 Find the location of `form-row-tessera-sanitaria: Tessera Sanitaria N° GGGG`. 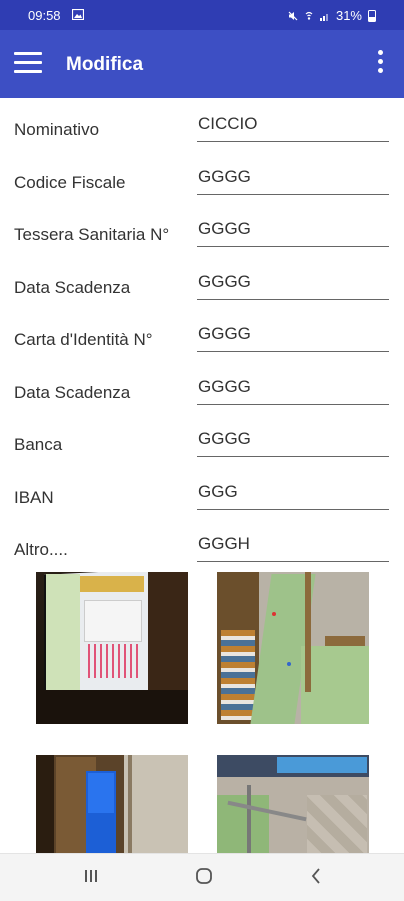

form-row-tessera-sanitaria: Tessera Sanitaria N° GGGG is located at coordinates (202, 229).